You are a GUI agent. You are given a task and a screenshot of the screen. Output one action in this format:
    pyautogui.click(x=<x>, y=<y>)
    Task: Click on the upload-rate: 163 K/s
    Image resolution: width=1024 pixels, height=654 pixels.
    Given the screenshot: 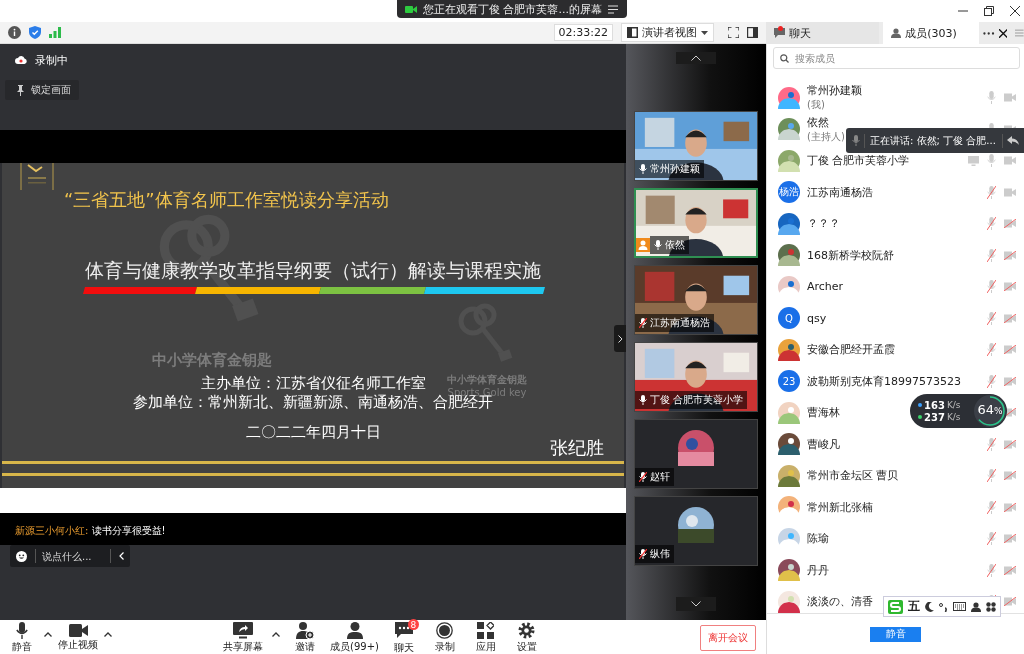 What is the action you would take?
    pyautogui.click(x=945, y=405)
    